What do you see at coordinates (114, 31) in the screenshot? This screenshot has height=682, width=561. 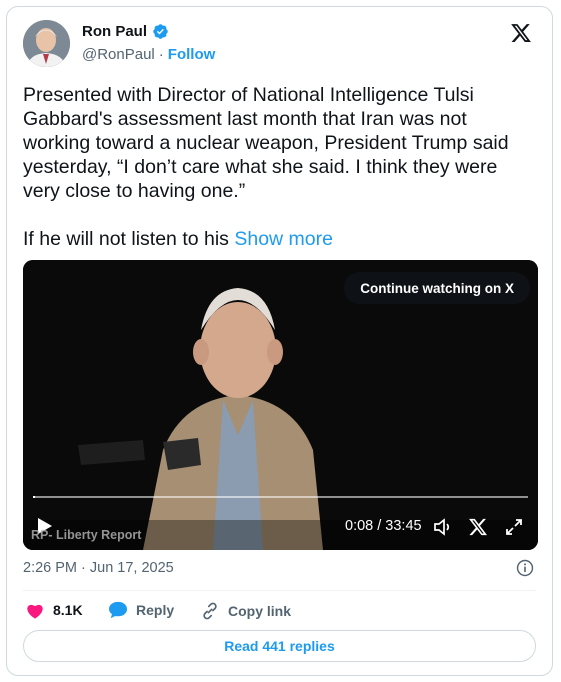 I see `author-name: Ron Paul` at bounding box center [114, 31].